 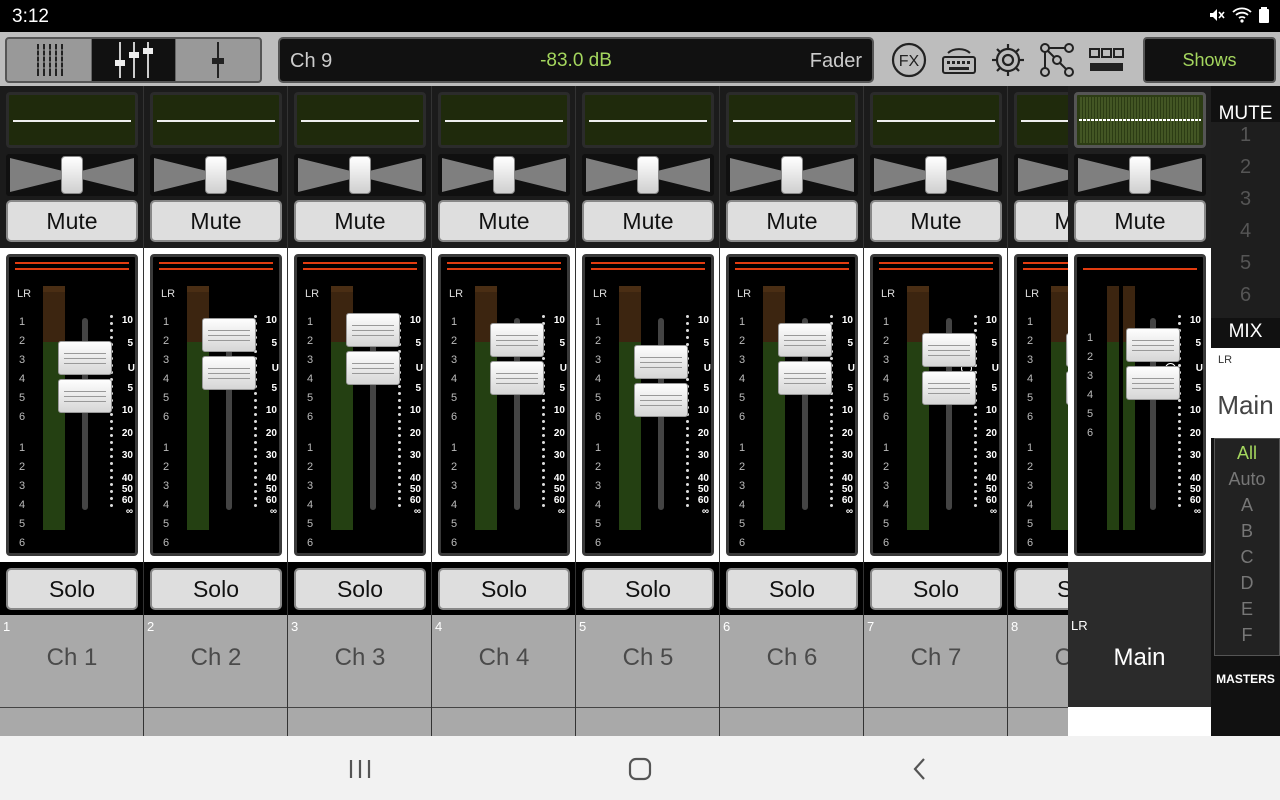 What do you see at coordinates (1245, 231) in the screenshot?
I see `mute-group-4: 4` at bounding box center [1245, 231].